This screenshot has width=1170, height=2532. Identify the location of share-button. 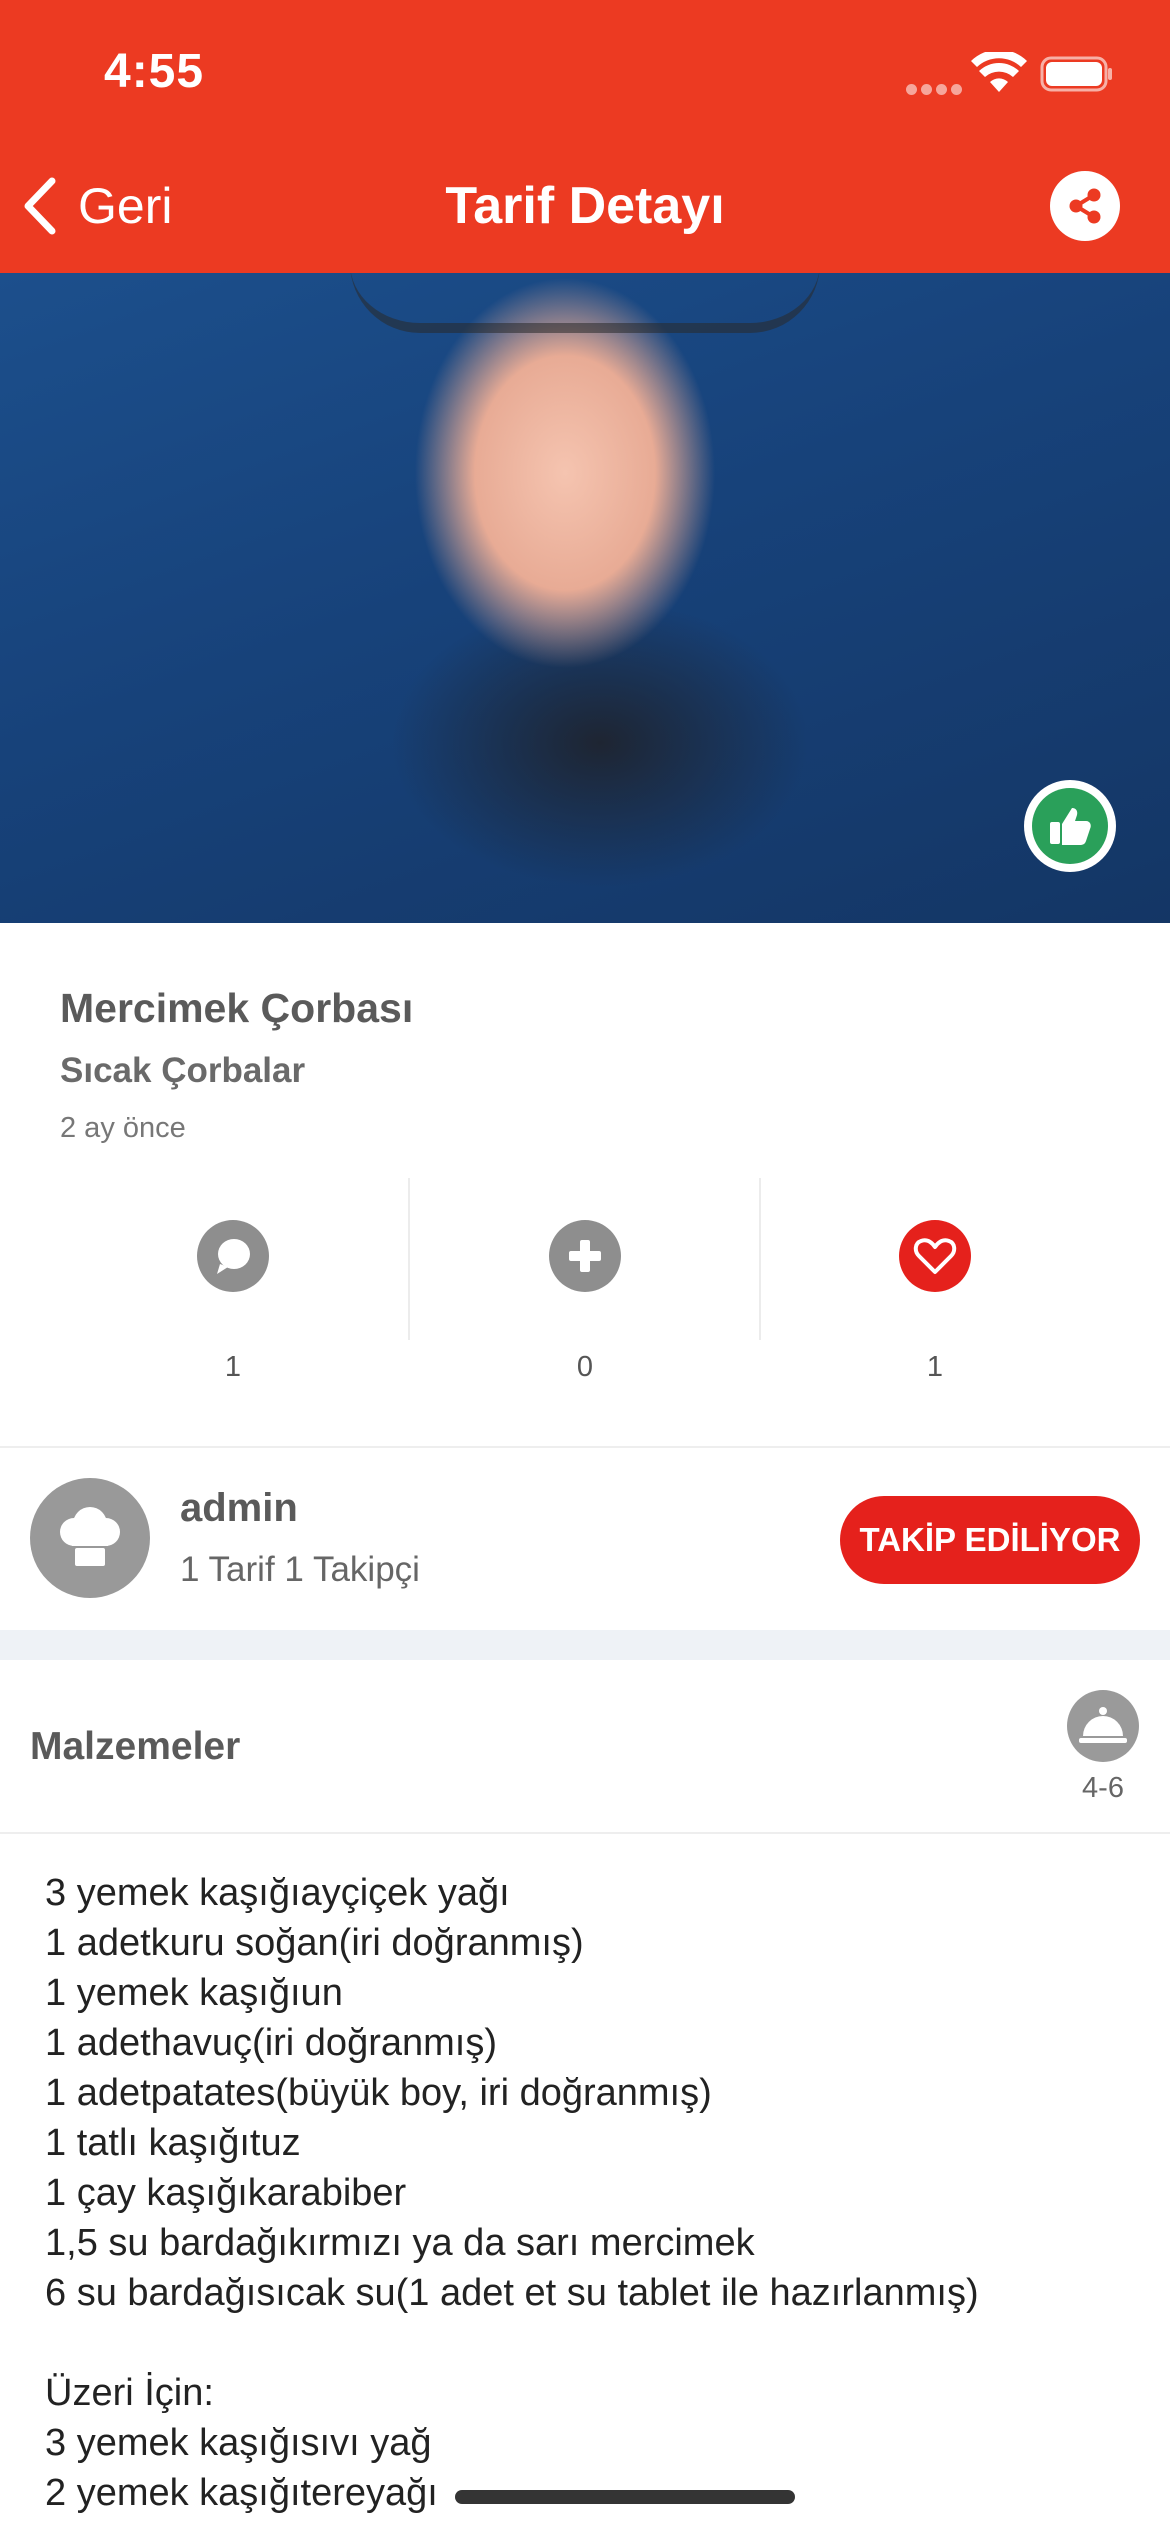
(1085, 206).